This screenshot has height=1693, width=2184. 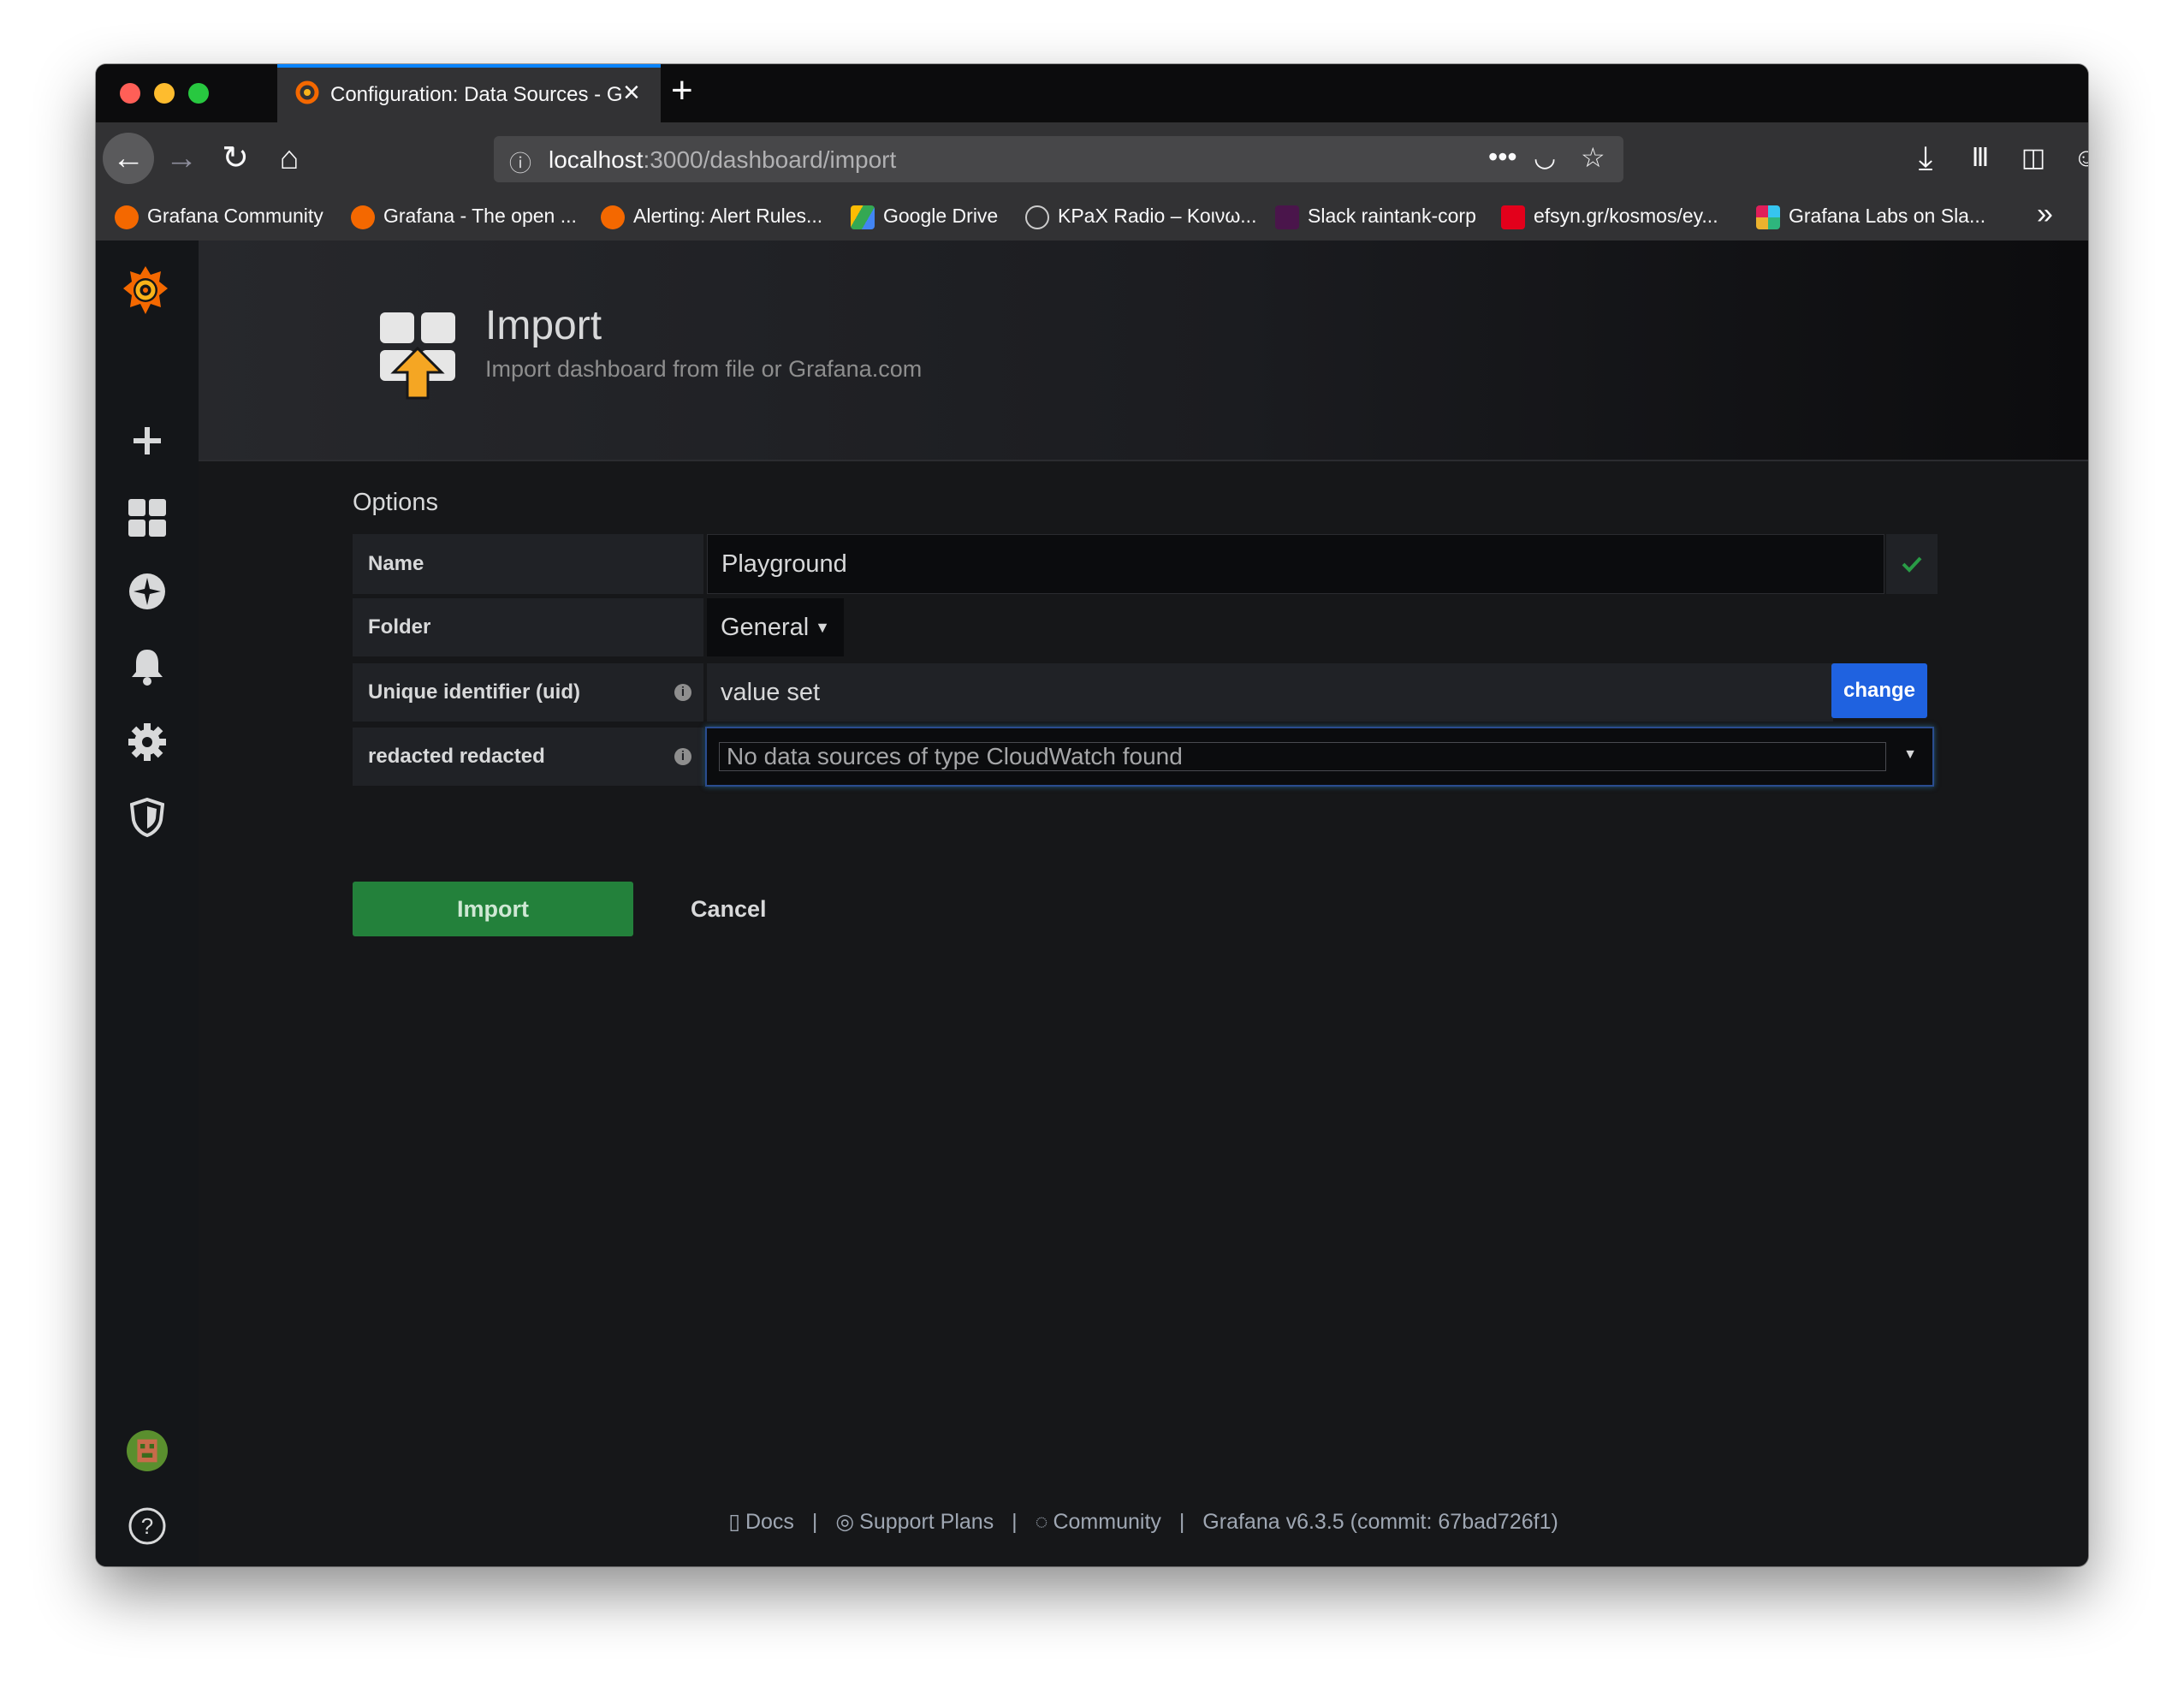 What do you see at coordinates (1270, 692) in the screenshot?
I see `uid-input: value set` at bounding box center [1270, 692].